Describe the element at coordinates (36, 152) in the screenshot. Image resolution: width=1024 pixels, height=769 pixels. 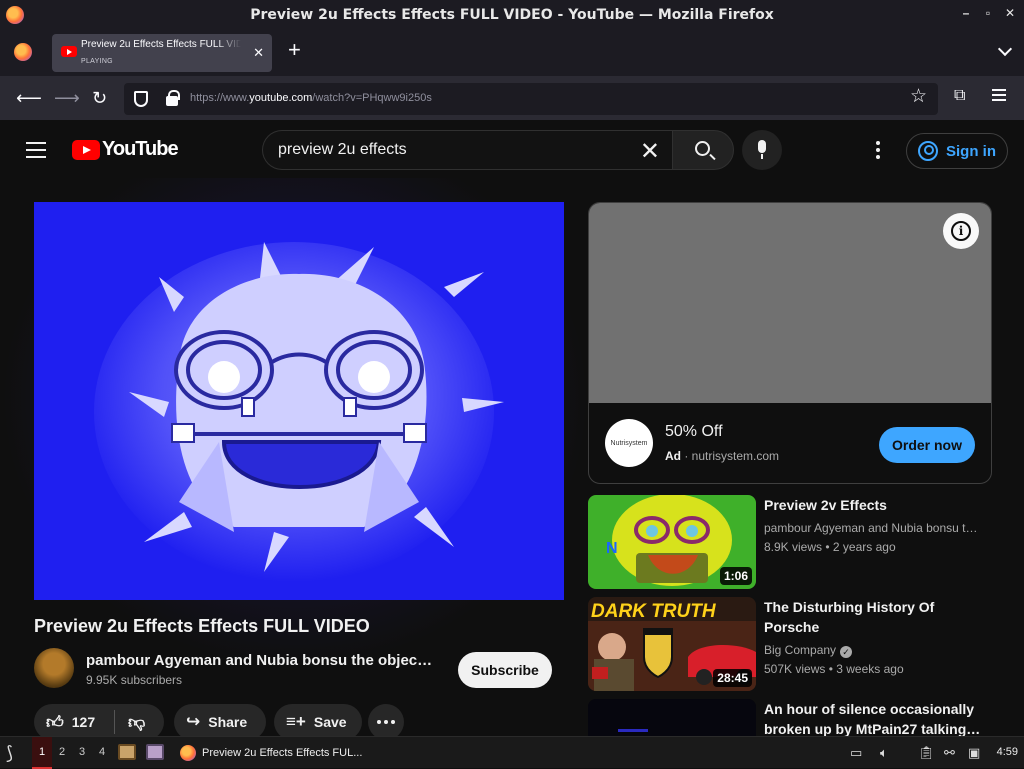
I see `guide-menu-icon` at that location.